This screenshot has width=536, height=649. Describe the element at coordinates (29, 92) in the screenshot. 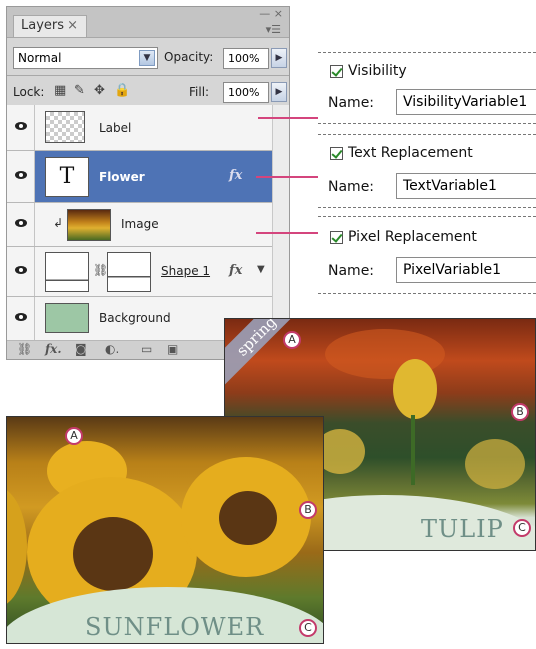

I see `lock-label: Lock:` at that location.